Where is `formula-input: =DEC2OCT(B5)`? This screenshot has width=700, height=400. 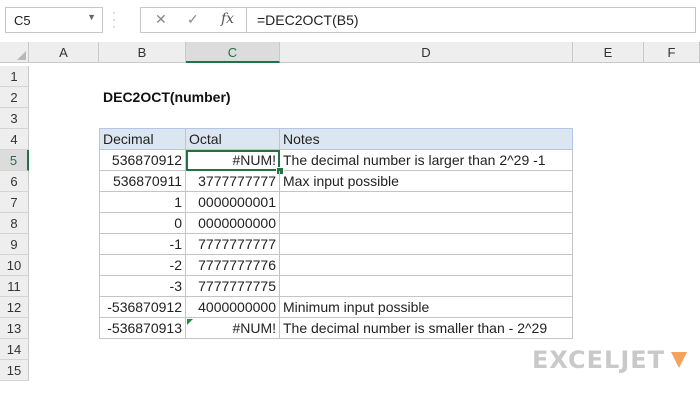
formula-input: =DEC2OCT(B5) is located at coordinates (471, 20).